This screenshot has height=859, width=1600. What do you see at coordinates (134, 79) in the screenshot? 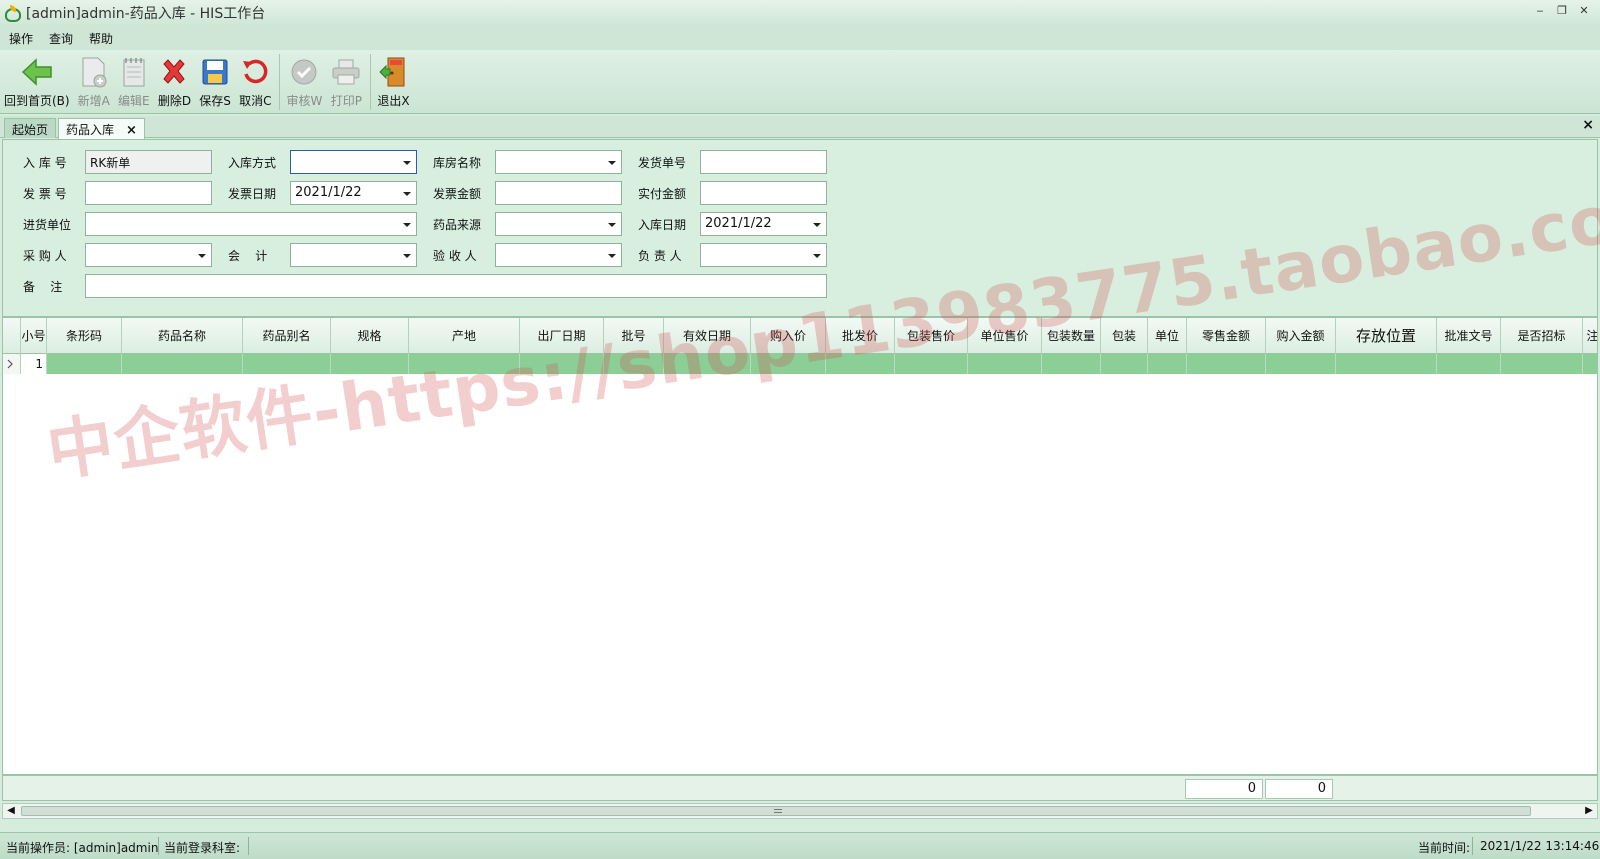
I see `edit-button: 编辑E` at bounding box center [134, 79].